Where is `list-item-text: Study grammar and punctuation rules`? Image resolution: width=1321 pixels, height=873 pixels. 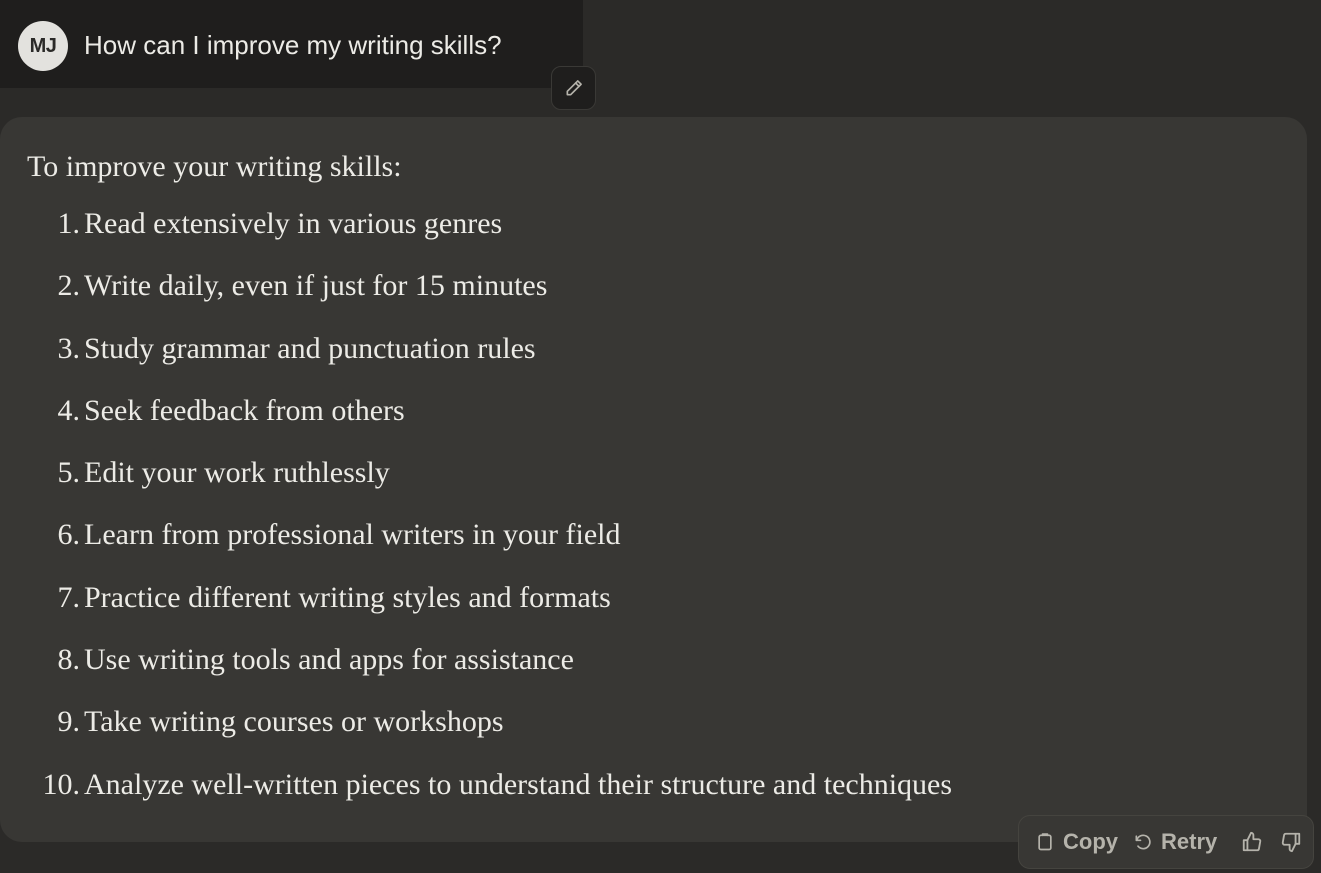 list-item-text: Study grammar and punctuation rules is located at coordinates (310, 348).